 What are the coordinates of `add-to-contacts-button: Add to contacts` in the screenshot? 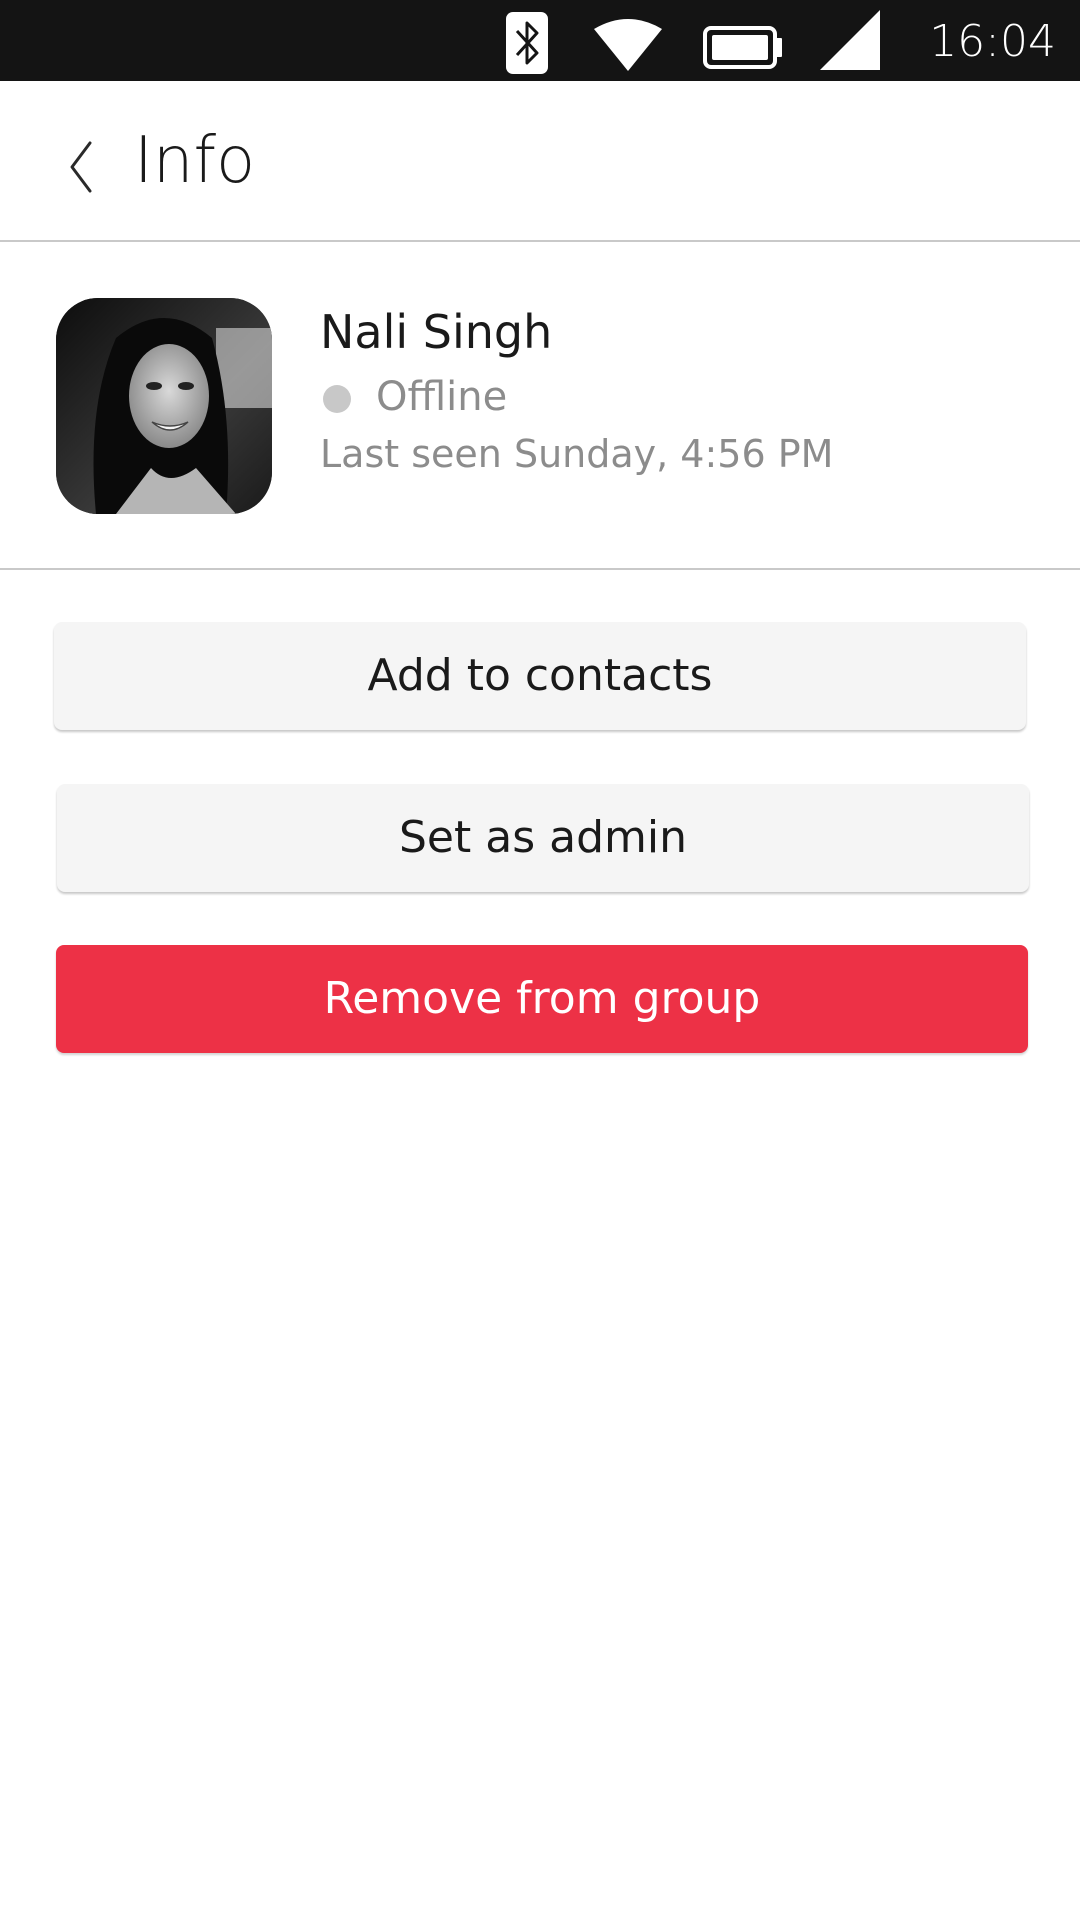 It's located at (540, 676).